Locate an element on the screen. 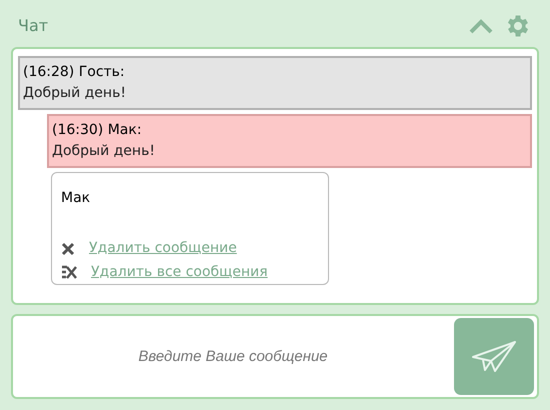 Image resolution: width=550 pixels, height=410 pixels. menu-link: Удалить сообщение is located at coordinates (163, 249).